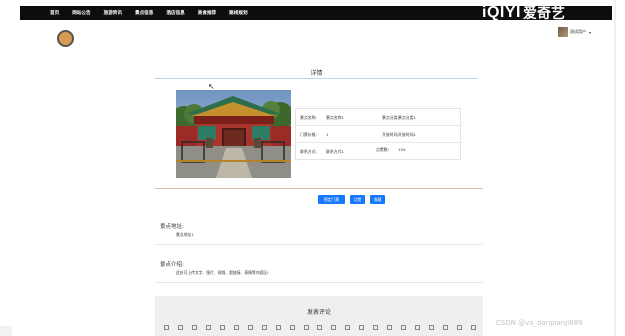 The height and width of the screenshot is (336, 625). Describe the element at coordinates (404, 327) in the screenshot. I see `outdent-icon` at that location.